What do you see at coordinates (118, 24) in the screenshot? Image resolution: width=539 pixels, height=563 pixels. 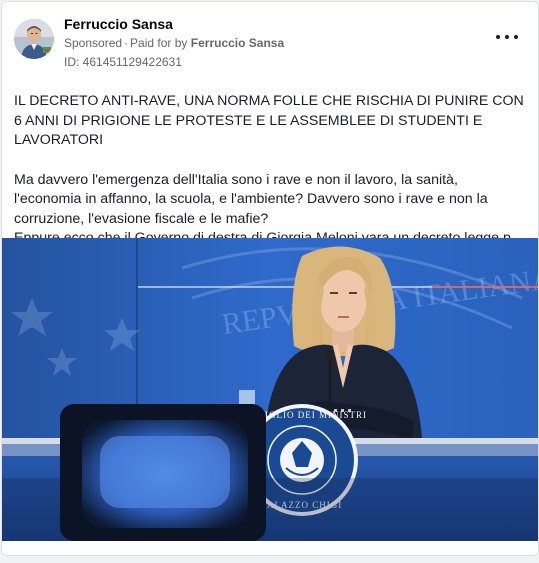 I see `author-name: Ferruccio Sansa` at bounding box center [118, 24].